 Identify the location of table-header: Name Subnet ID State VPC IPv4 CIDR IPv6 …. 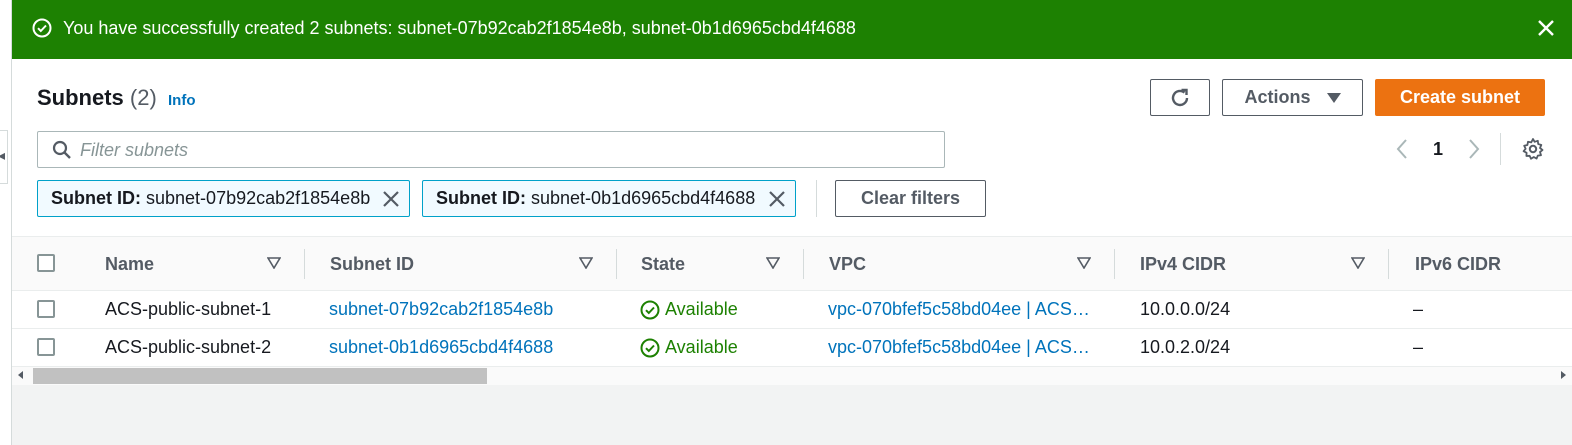
(792, 263).